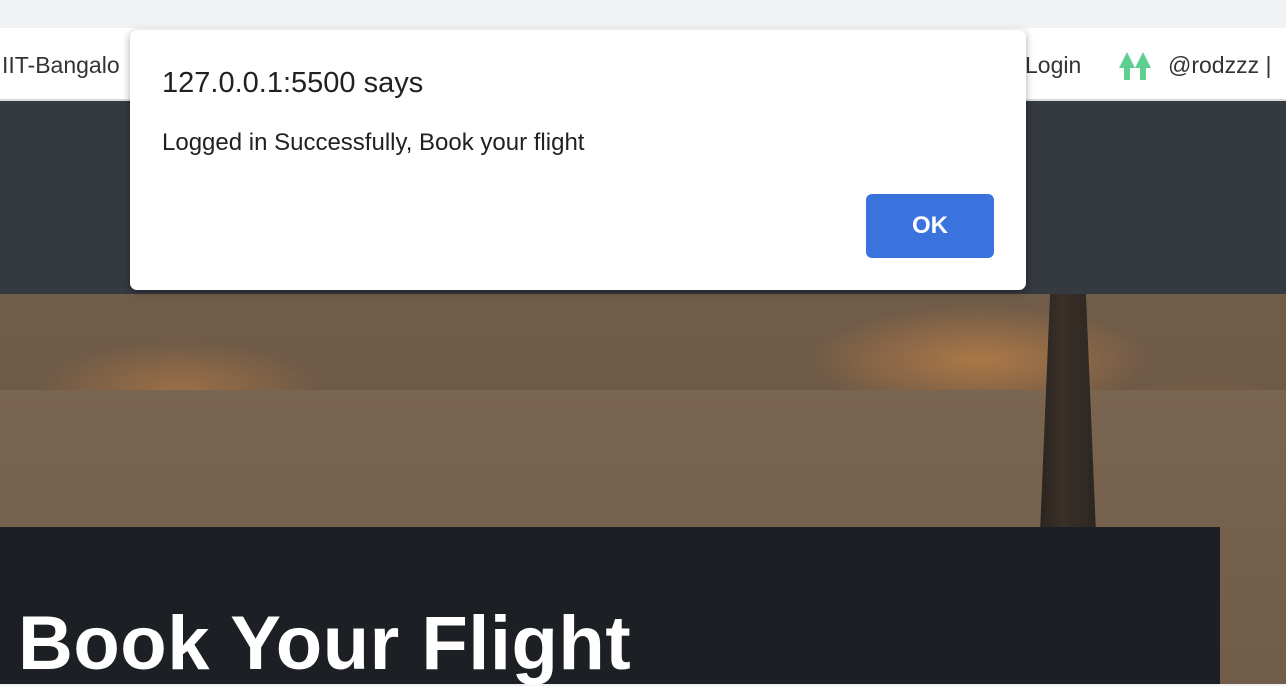  Describe the element at coordinates (1219, 65) in the screenshot. I see `bookmark-rodzzz: @rodzzz |` at that location.